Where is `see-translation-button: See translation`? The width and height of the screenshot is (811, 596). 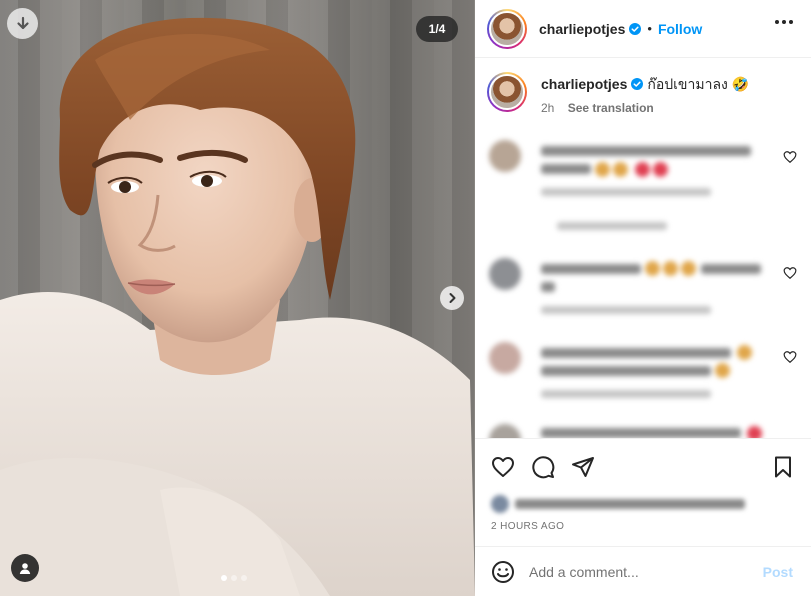 see-translation-button: See translation is located at coordinates (611, 108).